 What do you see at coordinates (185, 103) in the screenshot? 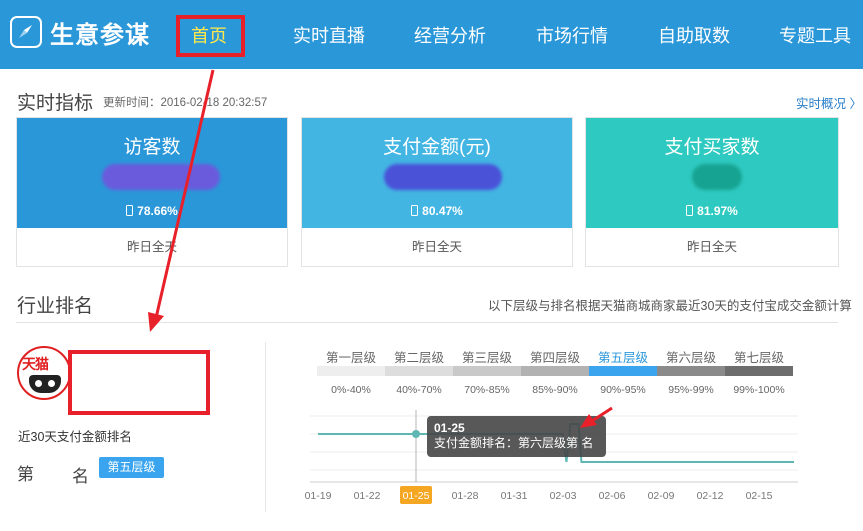
I see `update-time: 更新时间：2016-02-18 20:32:57` at bounding box center [185, 103].